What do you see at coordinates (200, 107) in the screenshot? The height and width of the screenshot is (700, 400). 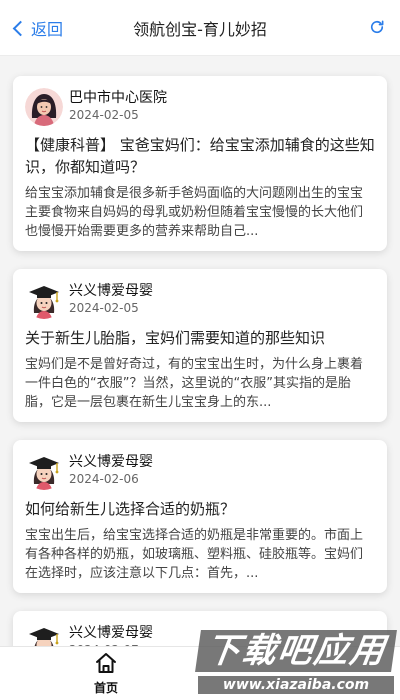 I see `author-row: 巴中市中心医院 2024-02-05` at bounding box center [200, 107].